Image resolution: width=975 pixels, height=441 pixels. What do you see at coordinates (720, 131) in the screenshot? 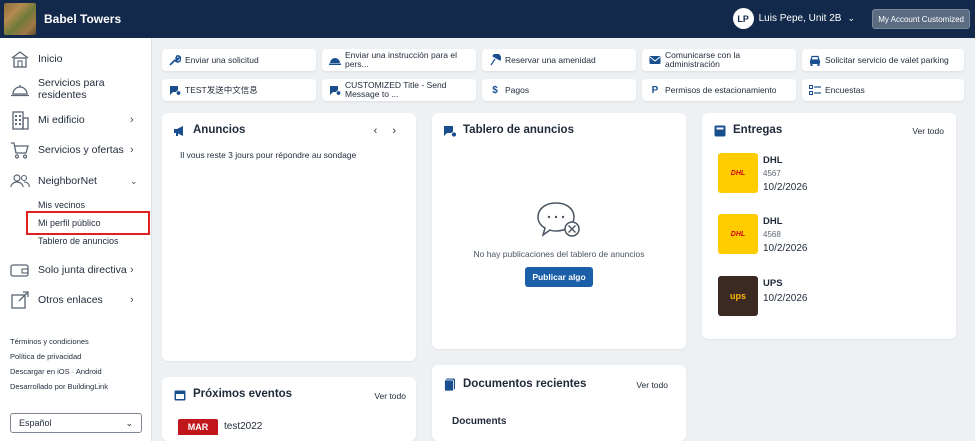
I see `package-icon` at bounding box center [720, 131].